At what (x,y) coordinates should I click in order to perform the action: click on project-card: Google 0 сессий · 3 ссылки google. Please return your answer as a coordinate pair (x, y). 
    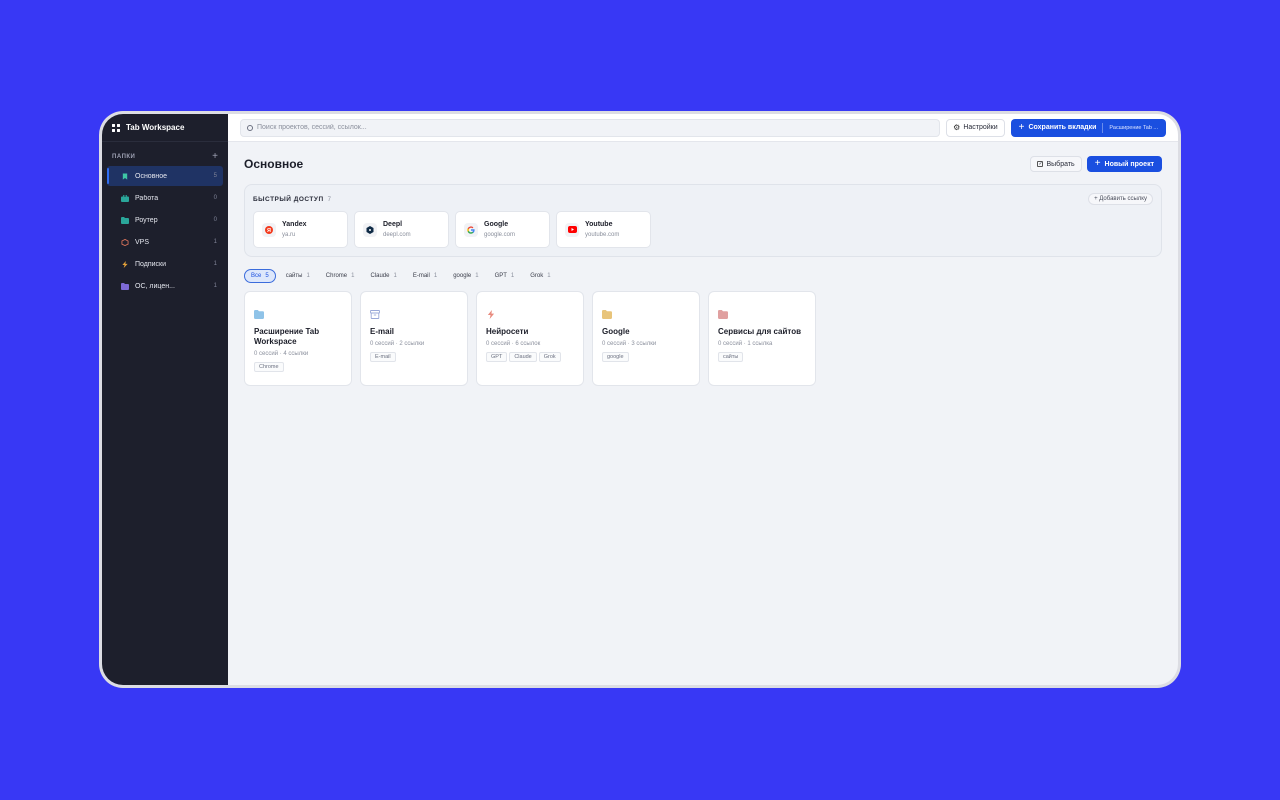
    Looking at the image, I should click on (646, 338).